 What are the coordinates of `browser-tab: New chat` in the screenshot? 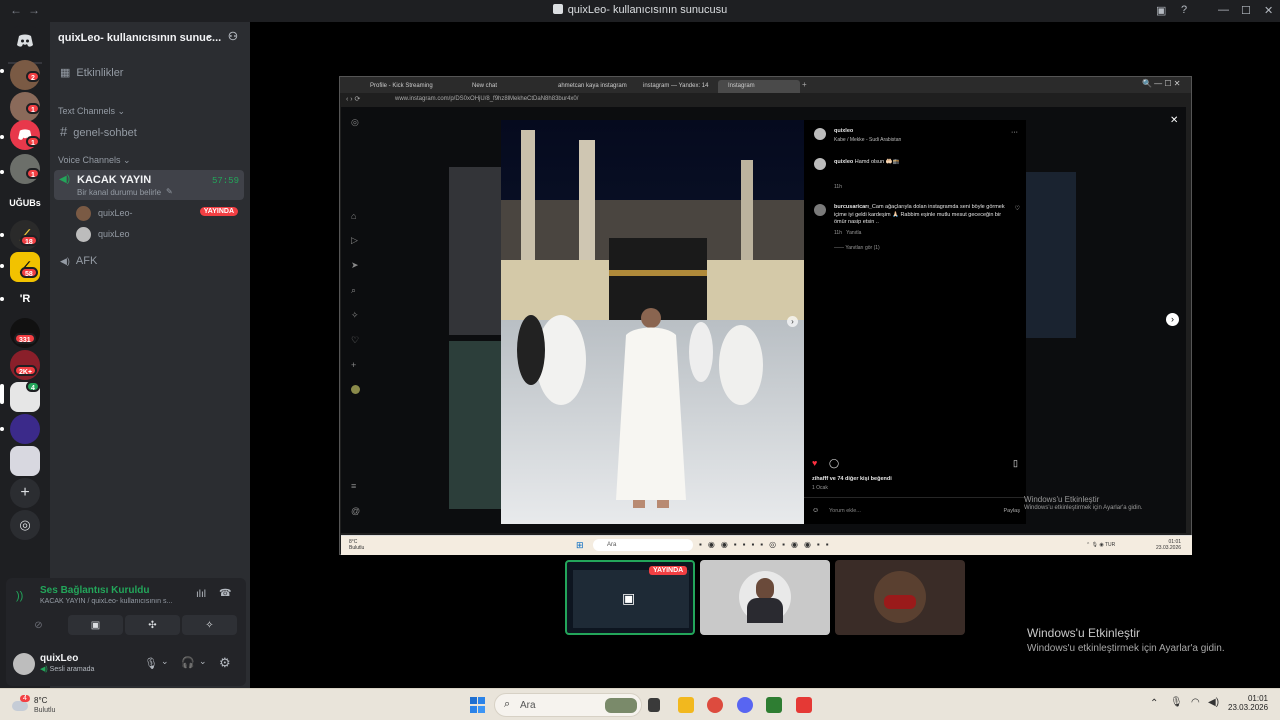 It's located at (502, 86).